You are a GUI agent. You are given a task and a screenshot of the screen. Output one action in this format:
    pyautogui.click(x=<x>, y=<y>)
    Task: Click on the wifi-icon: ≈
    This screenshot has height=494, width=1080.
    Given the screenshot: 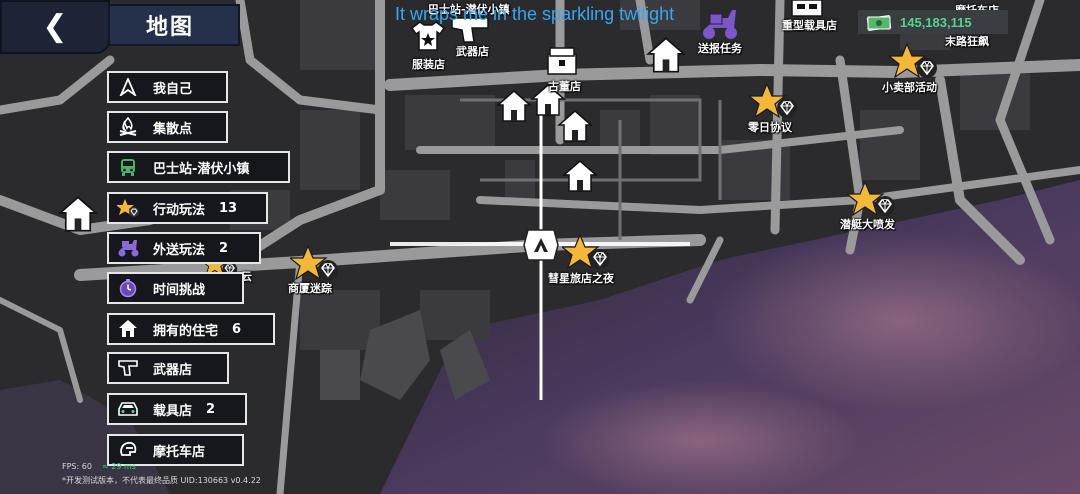 What is the action you would take?
    pyautogui.click(x=107, y=466)
    